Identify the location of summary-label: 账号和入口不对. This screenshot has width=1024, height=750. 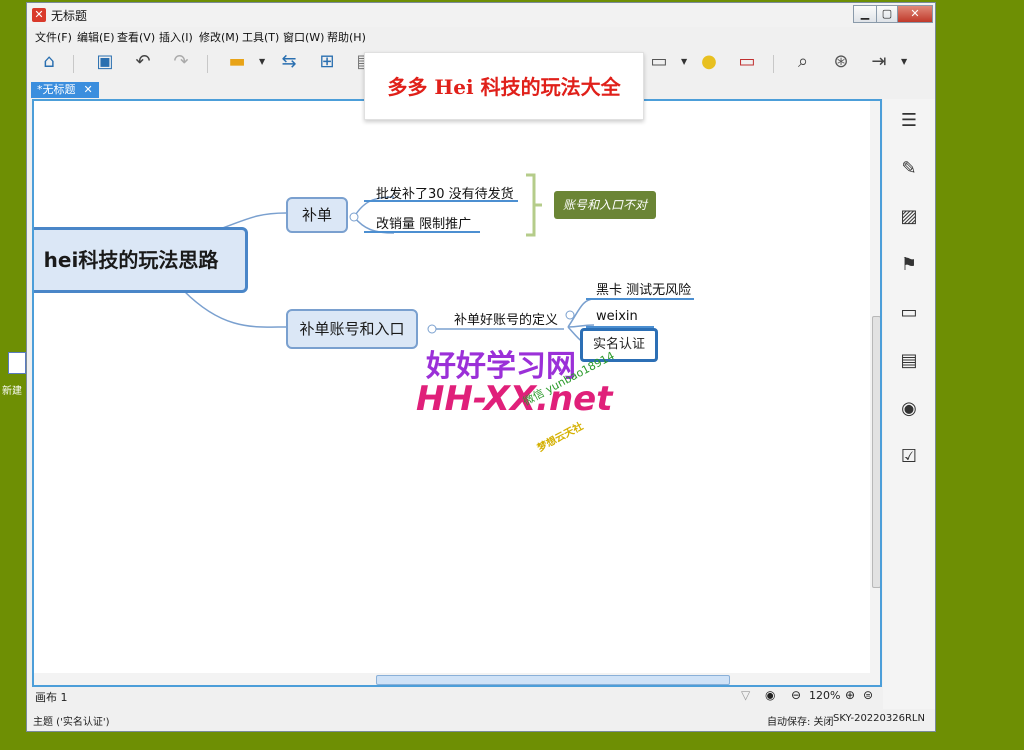
(605, 205).